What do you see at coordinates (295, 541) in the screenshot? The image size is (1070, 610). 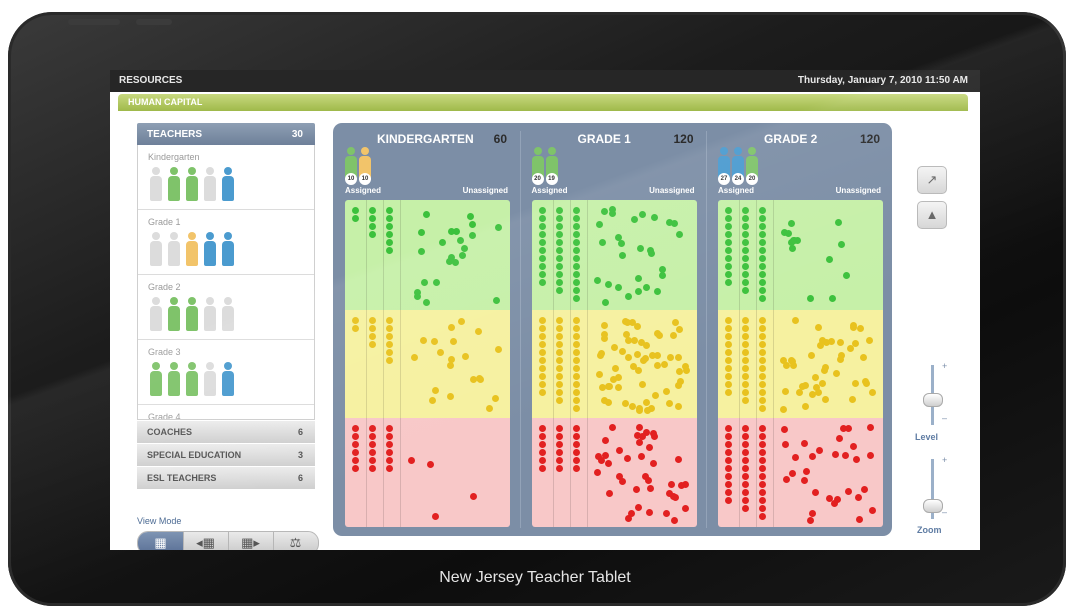 I see `view-mode-button: ⚖` at bounding box center [295, 541].